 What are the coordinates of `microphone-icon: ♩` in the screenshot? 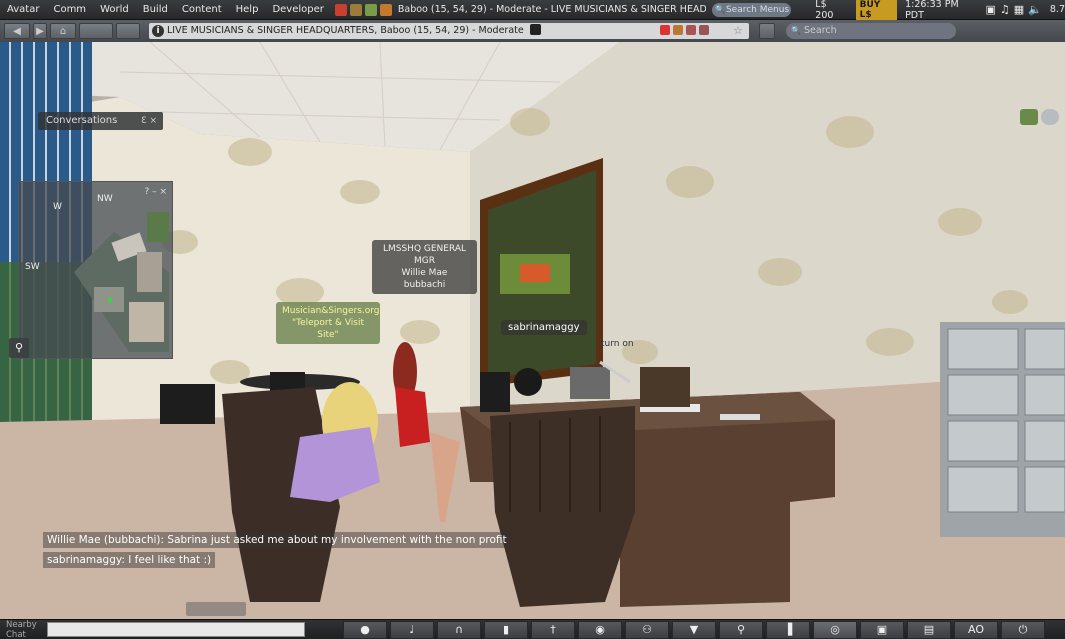 It's located at (412, 629).